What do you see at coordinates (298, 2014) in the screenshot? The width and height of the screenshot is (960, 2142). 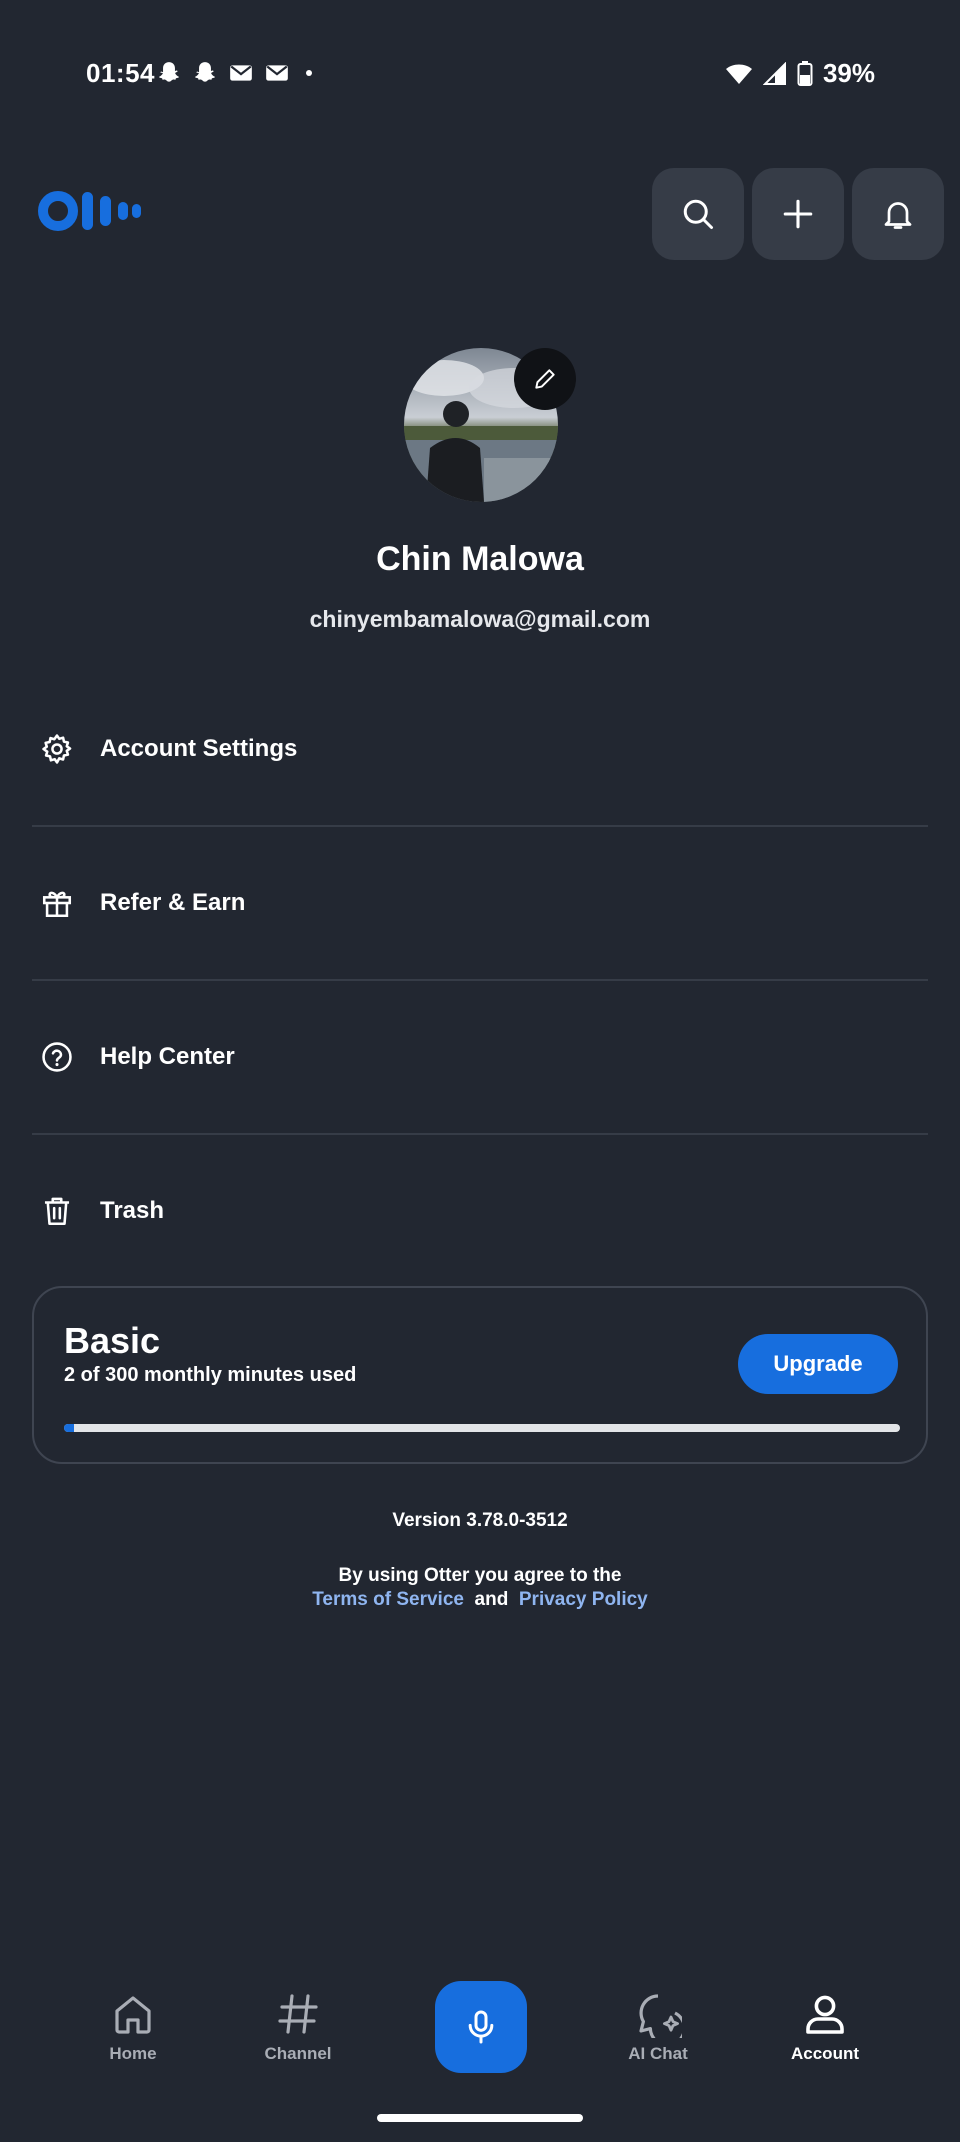 I see `hash-icon` at bounding box center [298, 2014].